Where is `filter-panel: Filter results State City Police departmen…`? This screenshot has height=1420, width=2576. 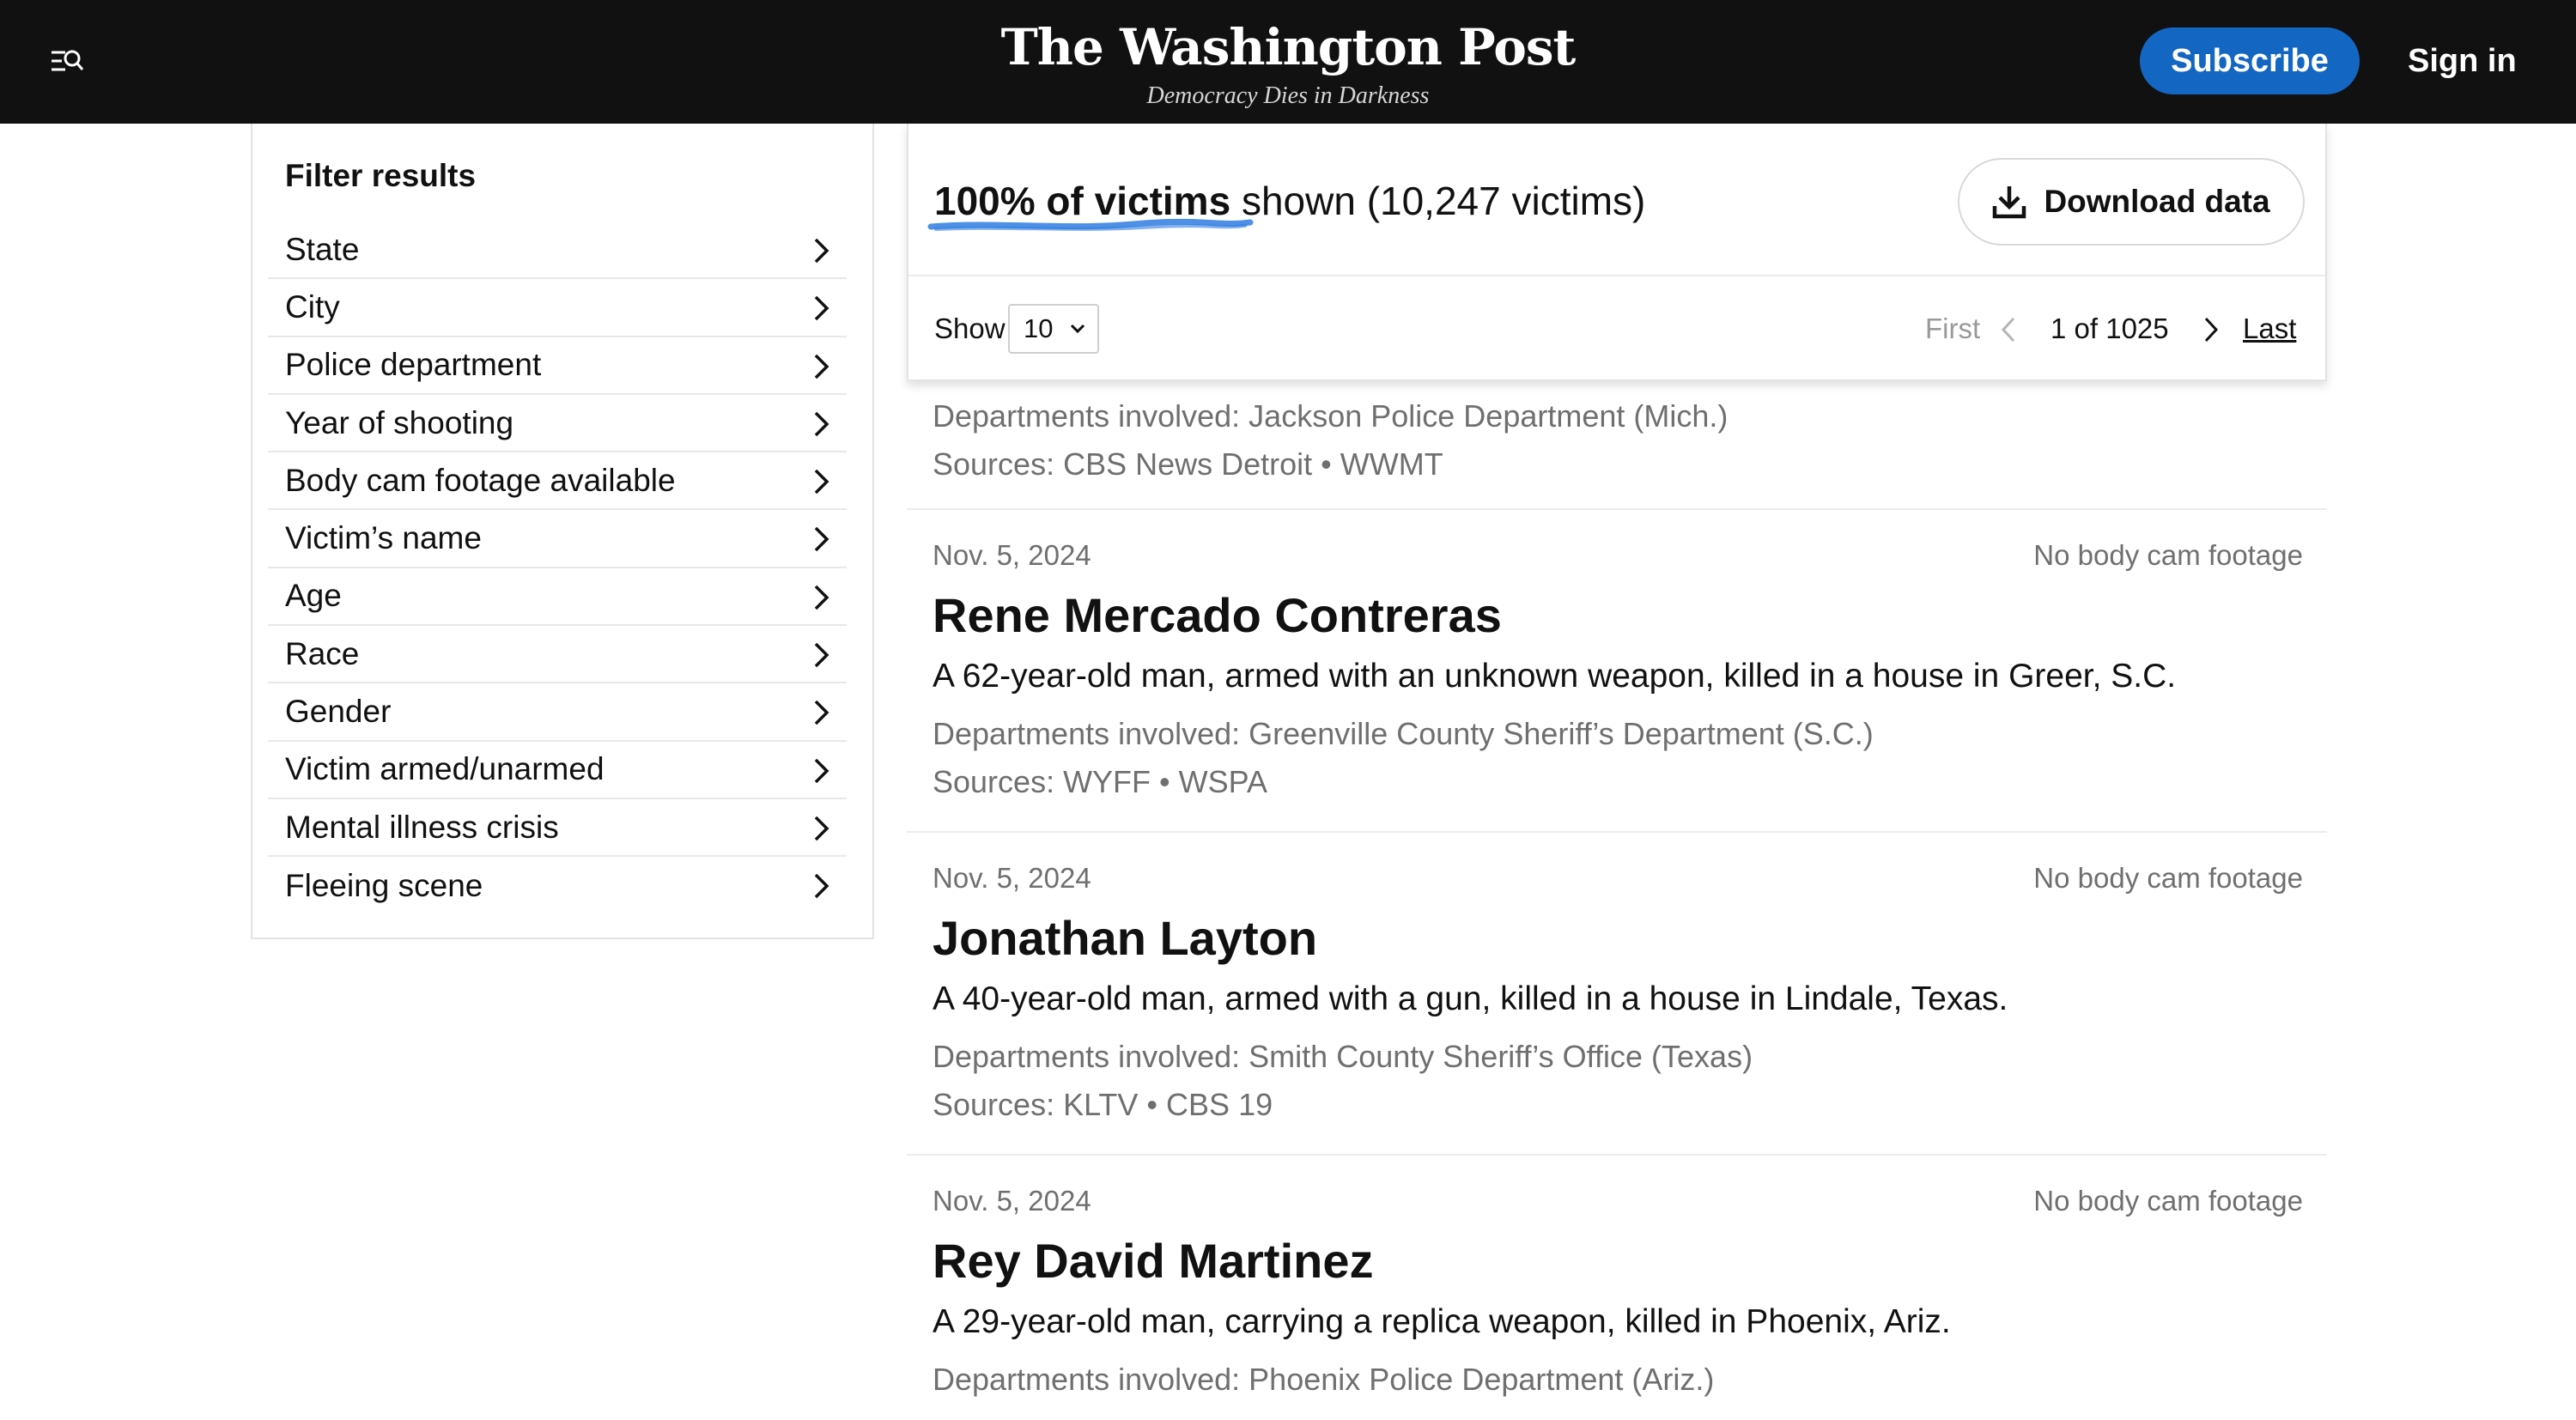
filter-panel: Filter results State City Police departmen… is located at coordinates (563, 531).